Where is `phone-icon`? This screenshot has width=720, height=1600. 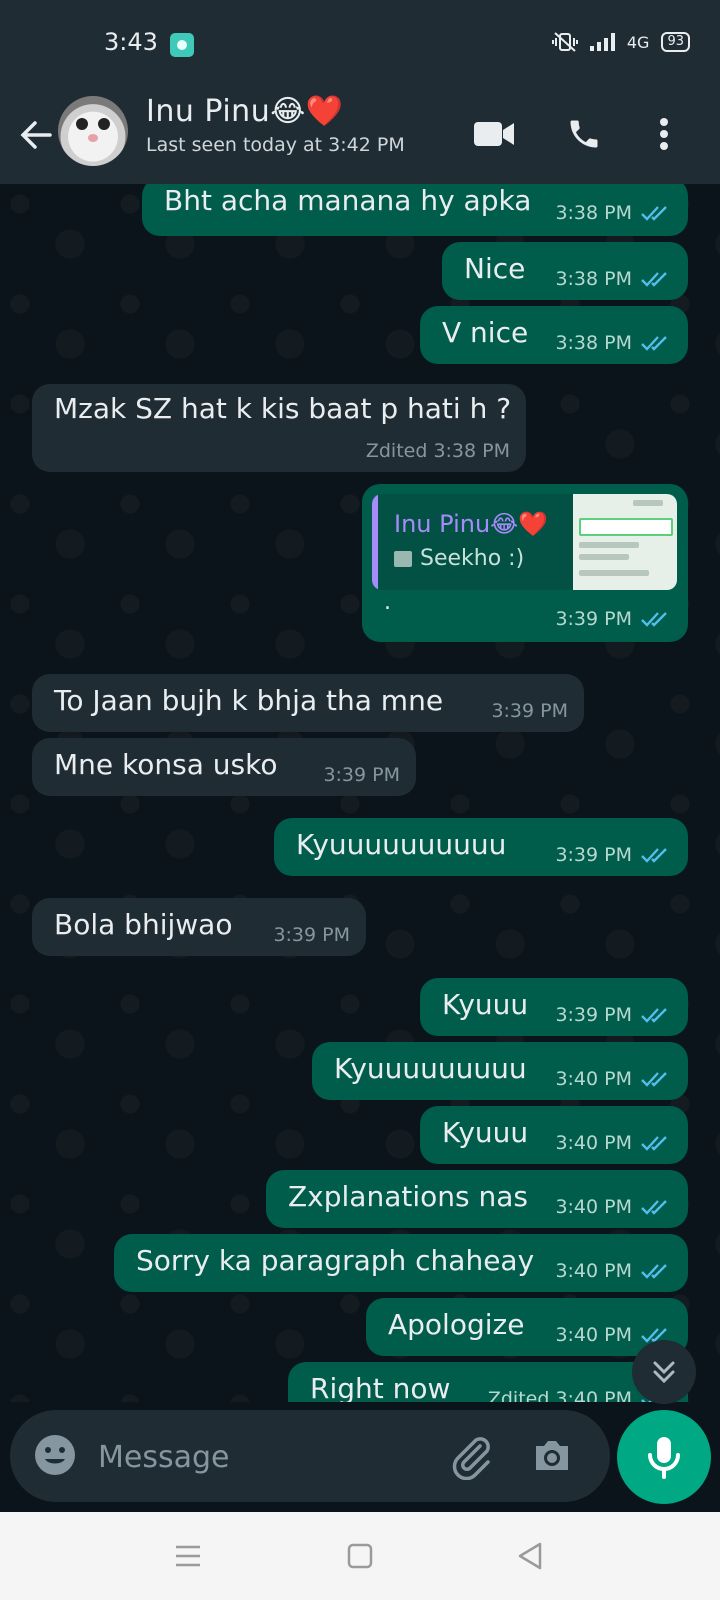 phone-icon is located at coordinates (584, 134).